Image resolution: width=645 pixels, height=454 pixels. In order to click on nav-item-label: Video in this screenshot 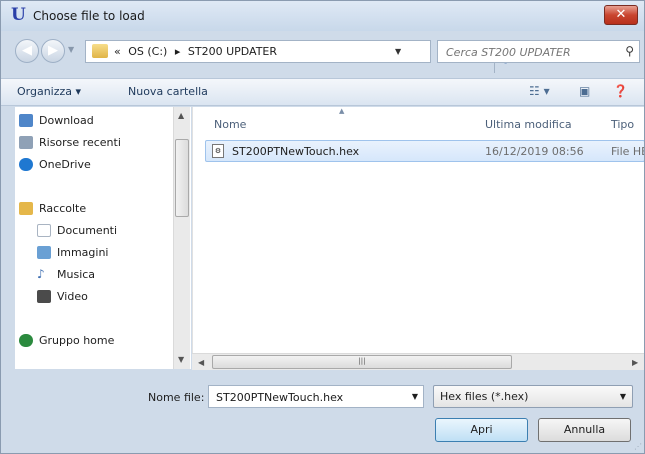, I will do `click(72, 296)`.